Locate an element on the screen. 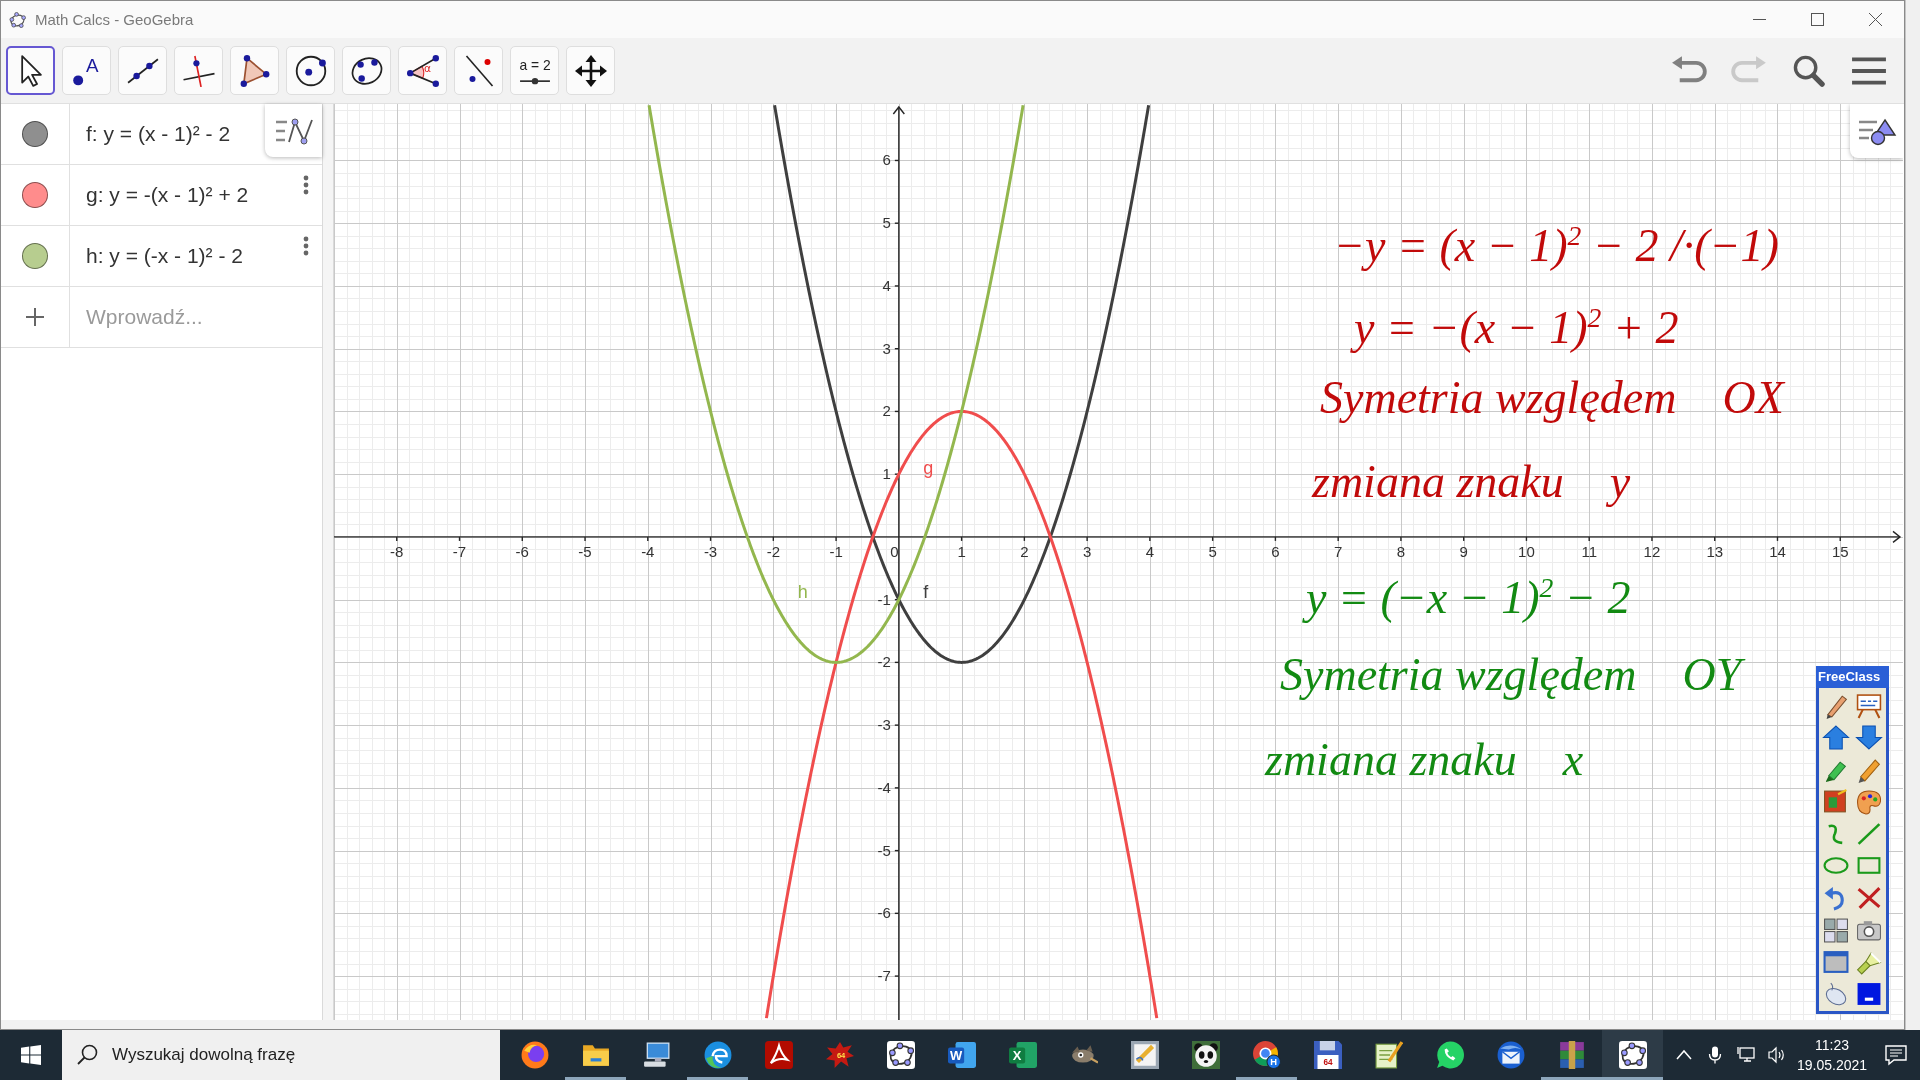 This screenshot has height=1080, width=1920. circle-icon is located at coordinates (310, 70).